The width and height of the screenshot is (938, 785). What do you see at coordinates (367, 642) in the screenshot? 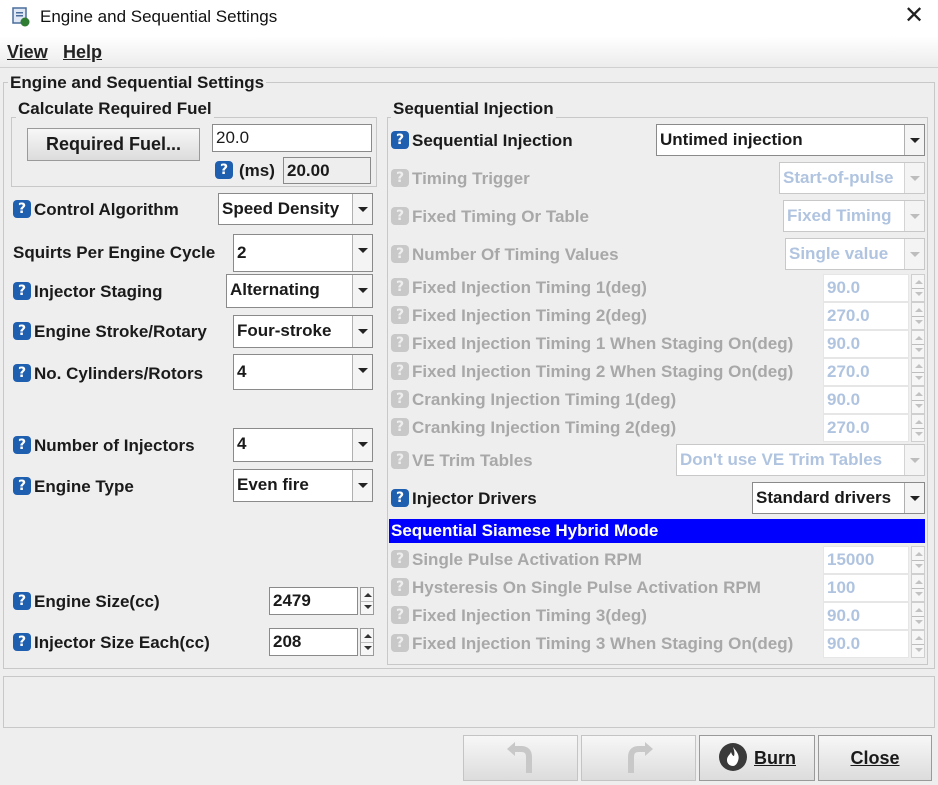
I see `injector-size-spinner` at bounding box center [367, 642].